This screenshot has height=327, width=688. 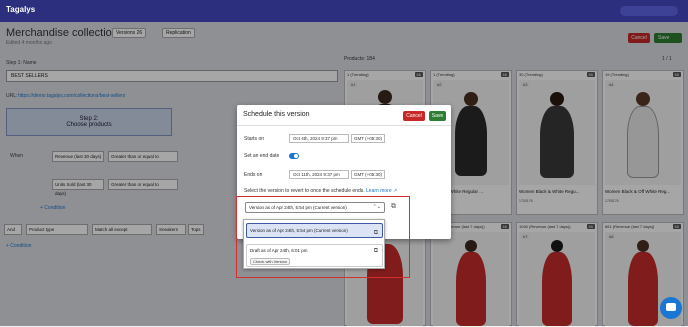 I want to click on nav-search, so click(x=649, y=11).